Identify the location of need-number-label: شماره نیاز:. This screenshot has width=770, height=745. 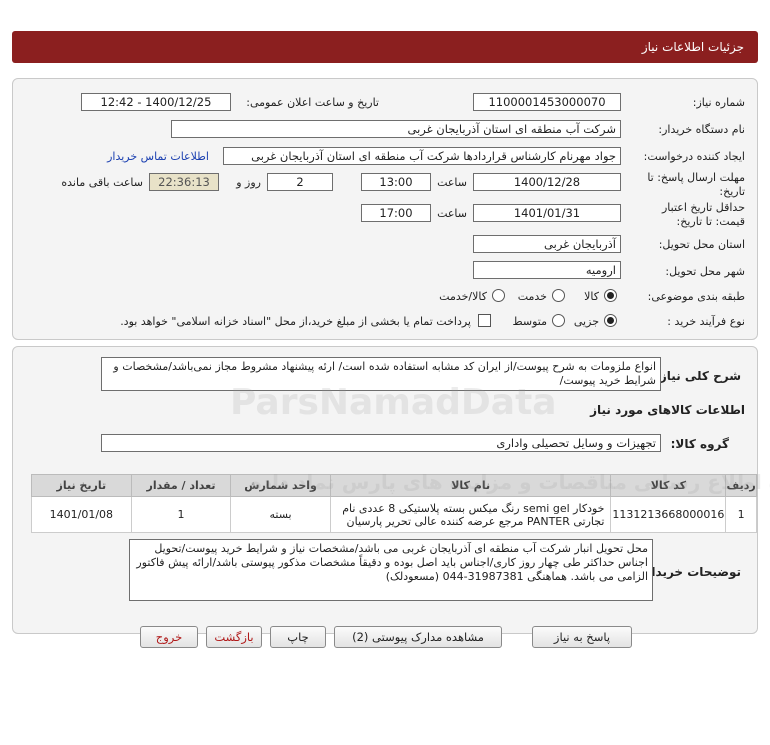
(718, 102).